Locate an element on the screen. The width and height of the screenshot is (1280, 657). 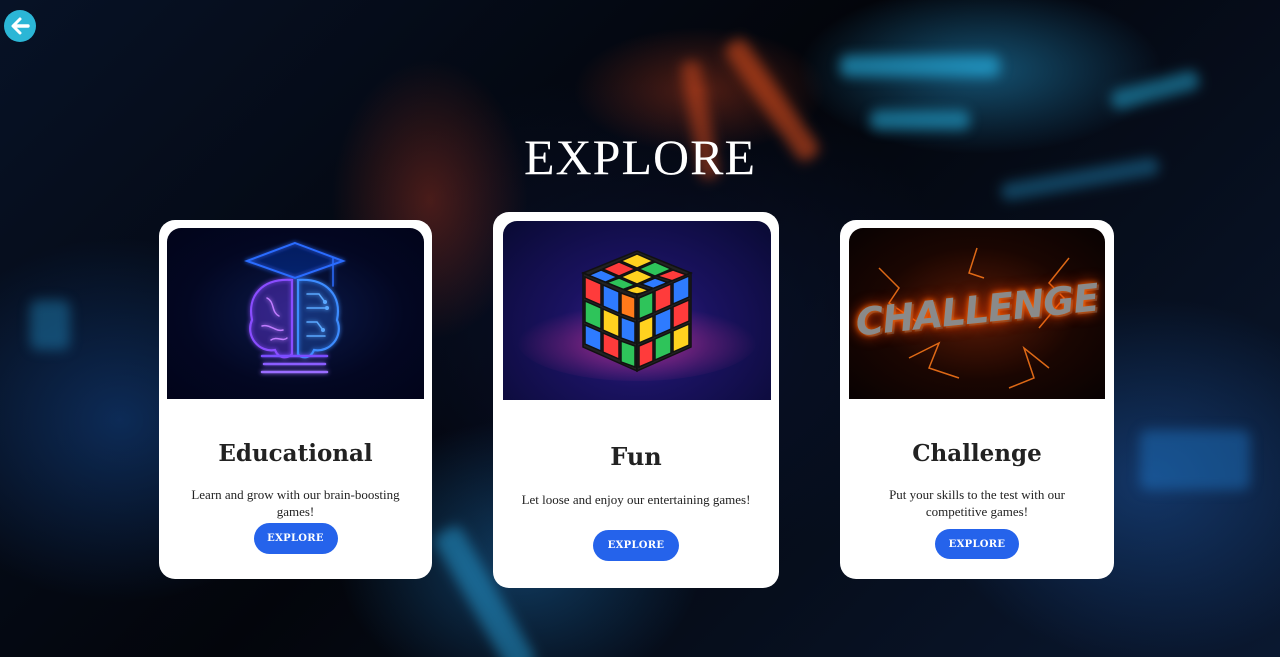
educational-image is located at coordinates (295, 313).